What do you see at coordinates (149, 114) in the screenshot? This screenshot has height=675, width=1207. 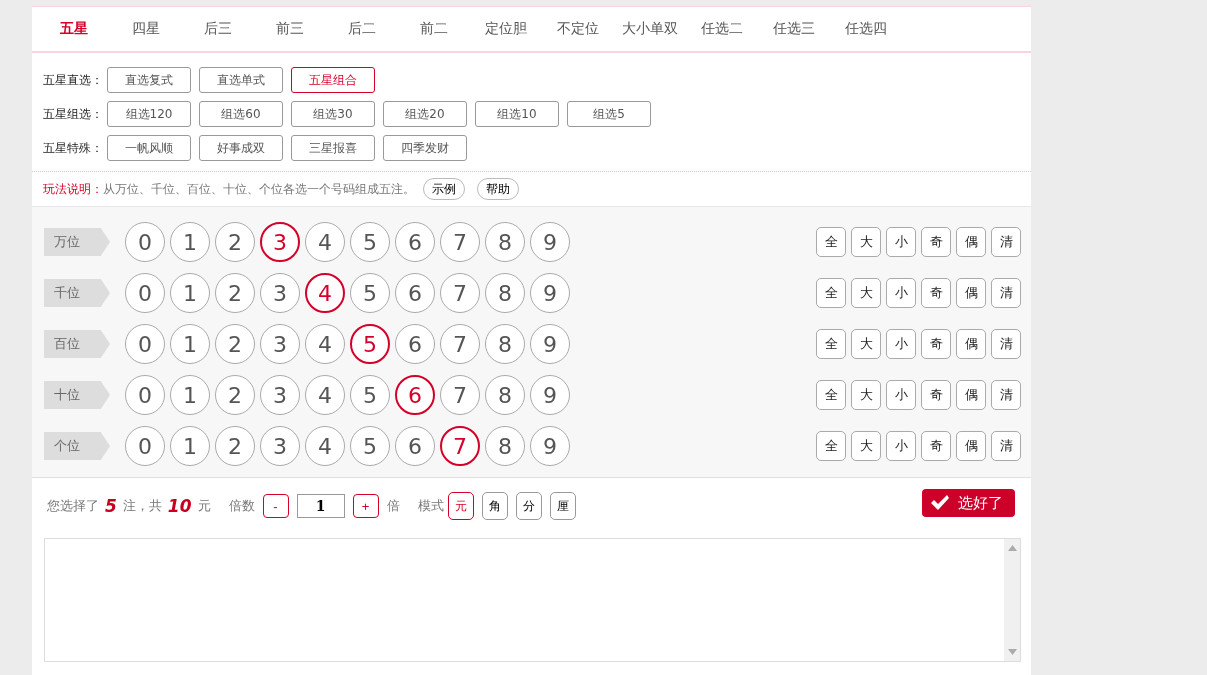 I see `option-button: 组选120` at bounding box center [149, 114].